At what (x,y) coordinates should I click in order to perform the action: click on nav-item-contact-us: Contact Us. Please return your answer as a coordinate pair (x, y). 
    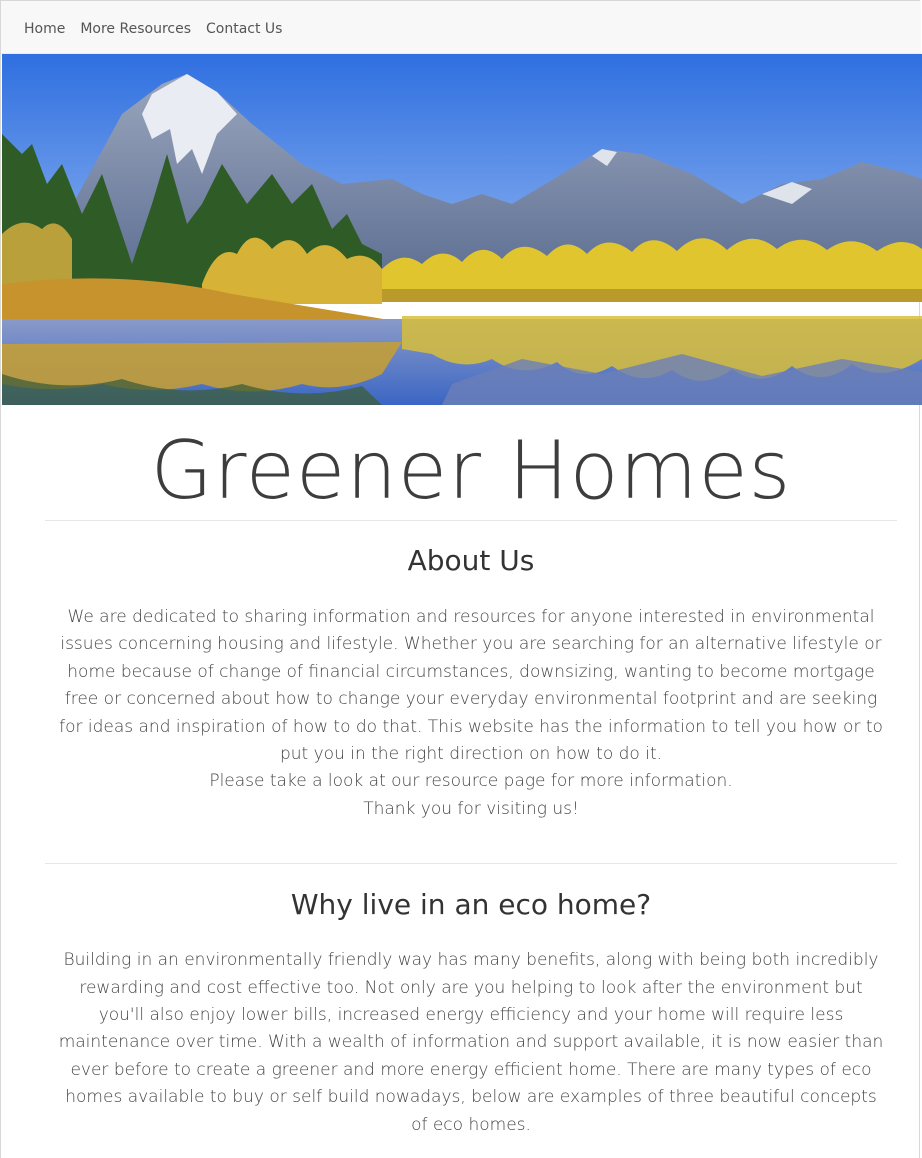
    Looking at the image, I should click on (251, 27).